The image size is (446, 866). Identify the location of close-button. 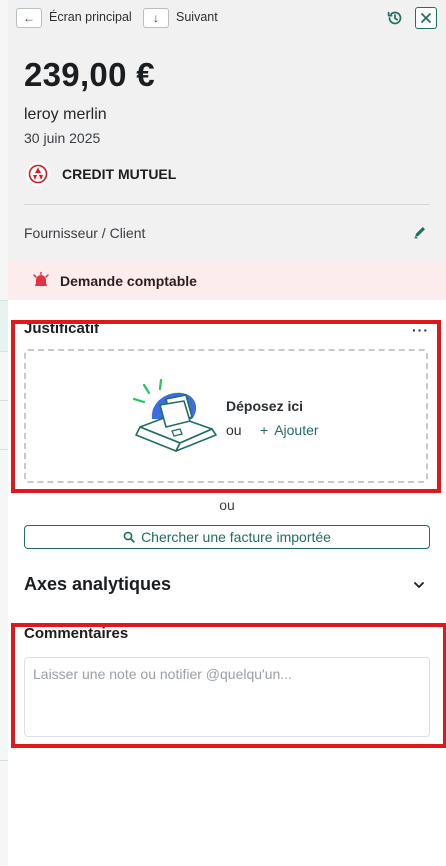
(426, 18).